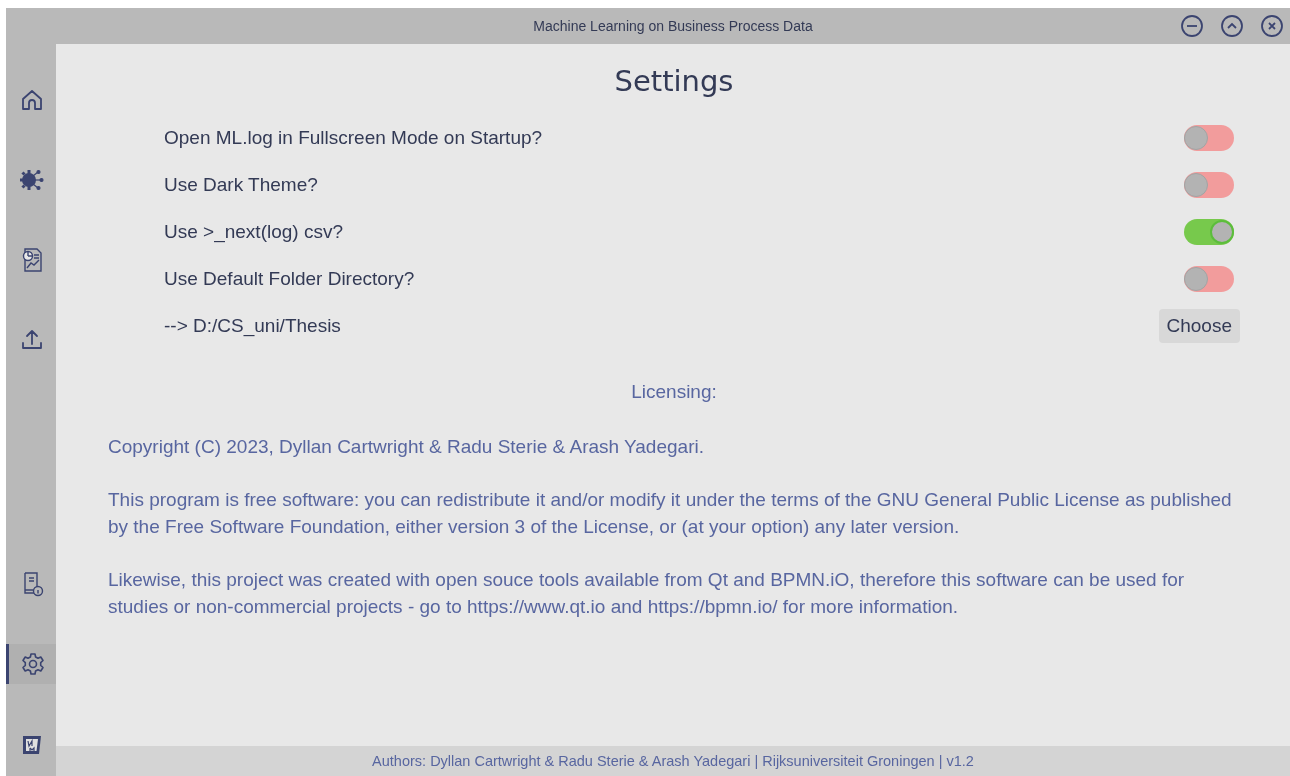 This screenshot has width=1290, height=776. I want to click on setting-label: Use >_next(log) csv?, so click(253, 231).